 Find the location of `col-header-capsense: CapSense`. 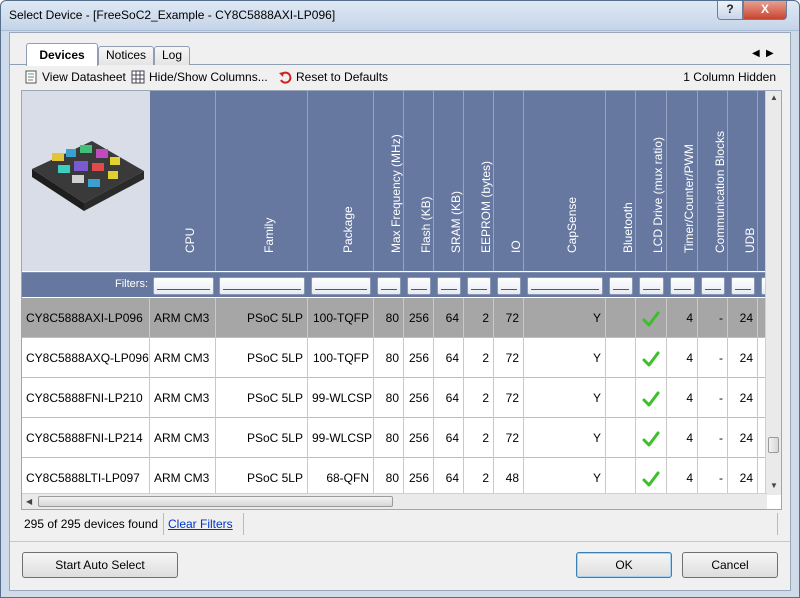

col-header-capsense: CapSense is located at coordinates (565, 181).